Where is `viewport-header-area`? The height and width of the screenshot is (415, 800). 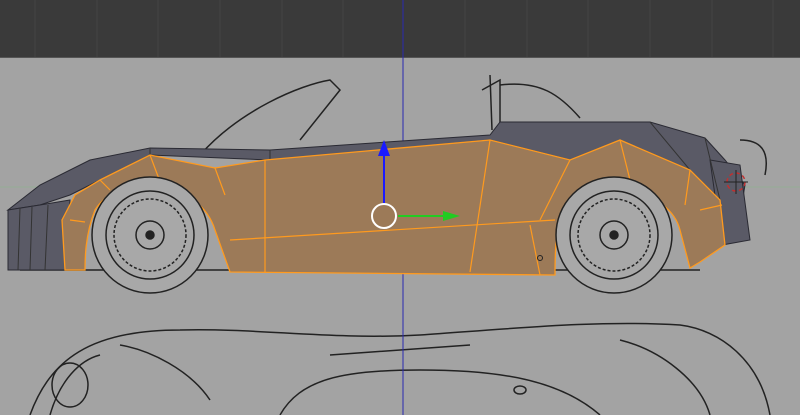
viewport-header-area is located at coordinates (400, 28).